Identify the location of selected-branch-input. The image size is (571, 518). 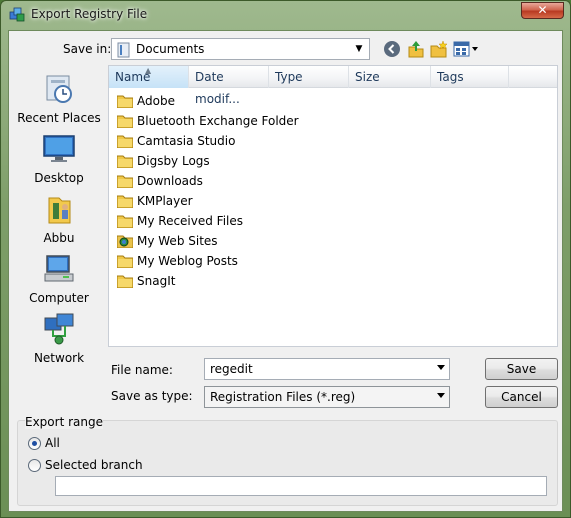
(301, 486).